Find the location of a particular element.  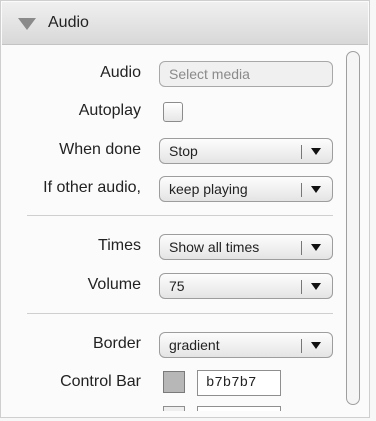

volume-select: 75 is located at coordinates (246, 286).